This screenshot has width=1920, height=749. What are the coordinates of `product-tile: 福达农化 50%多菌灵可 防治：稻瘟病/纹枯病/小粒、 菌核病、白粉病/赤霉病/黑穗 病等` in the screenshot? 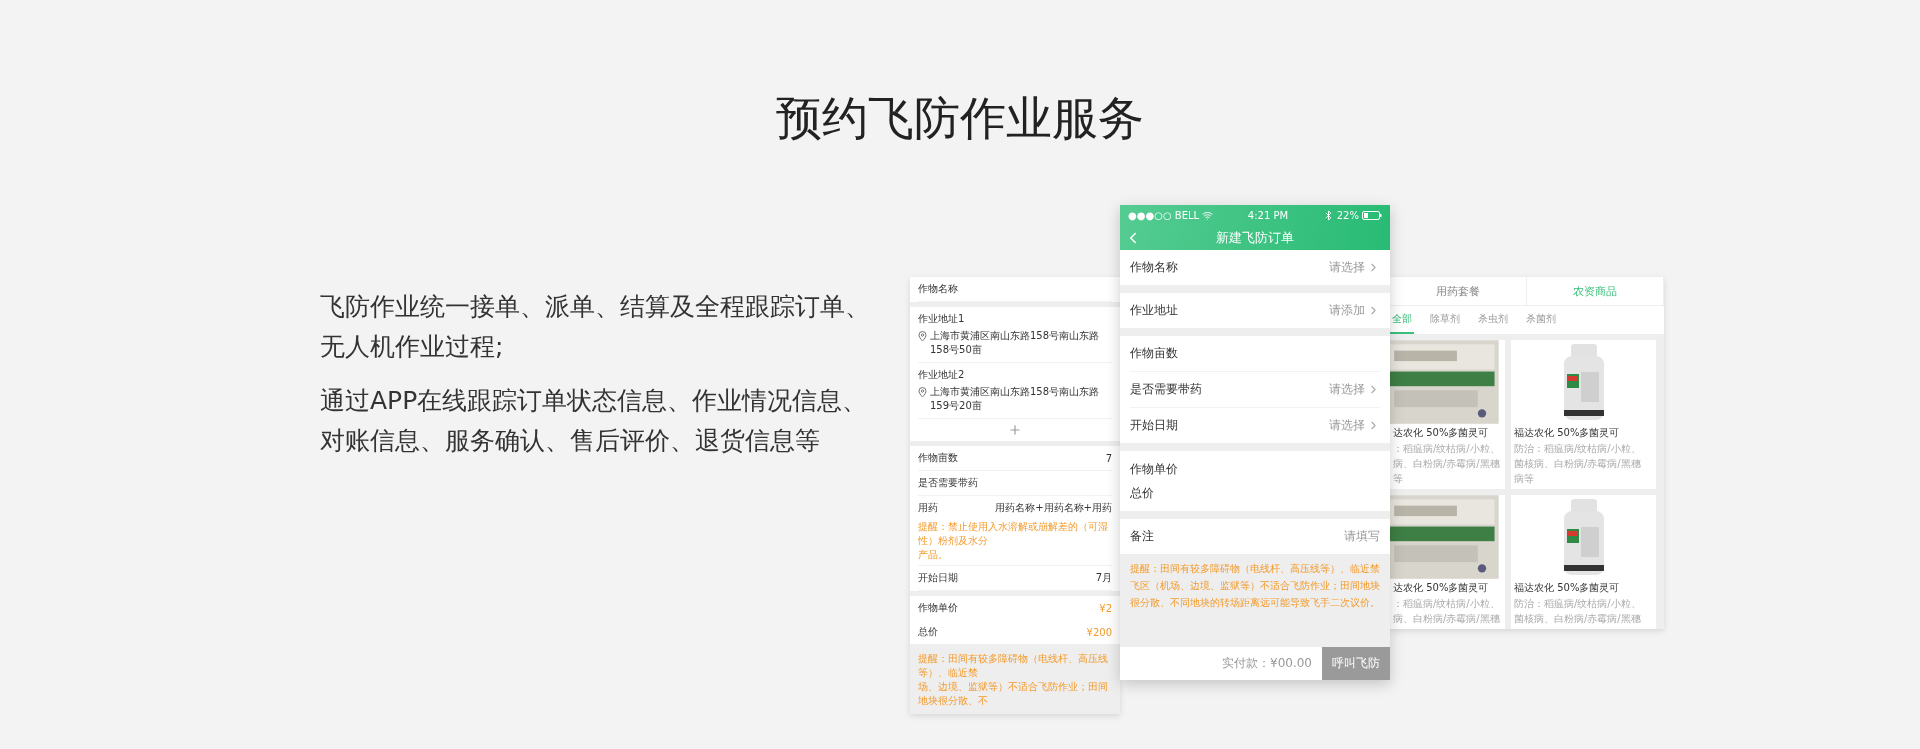 It's located at (1583, 414).